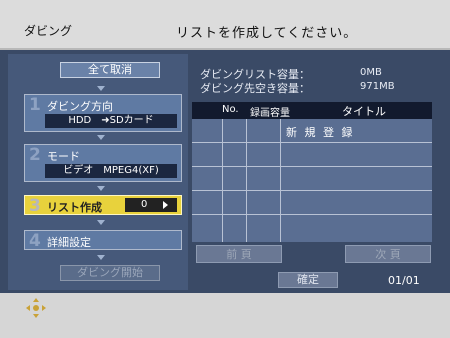  I want to click on column-header-no: No., so click(230, 109).